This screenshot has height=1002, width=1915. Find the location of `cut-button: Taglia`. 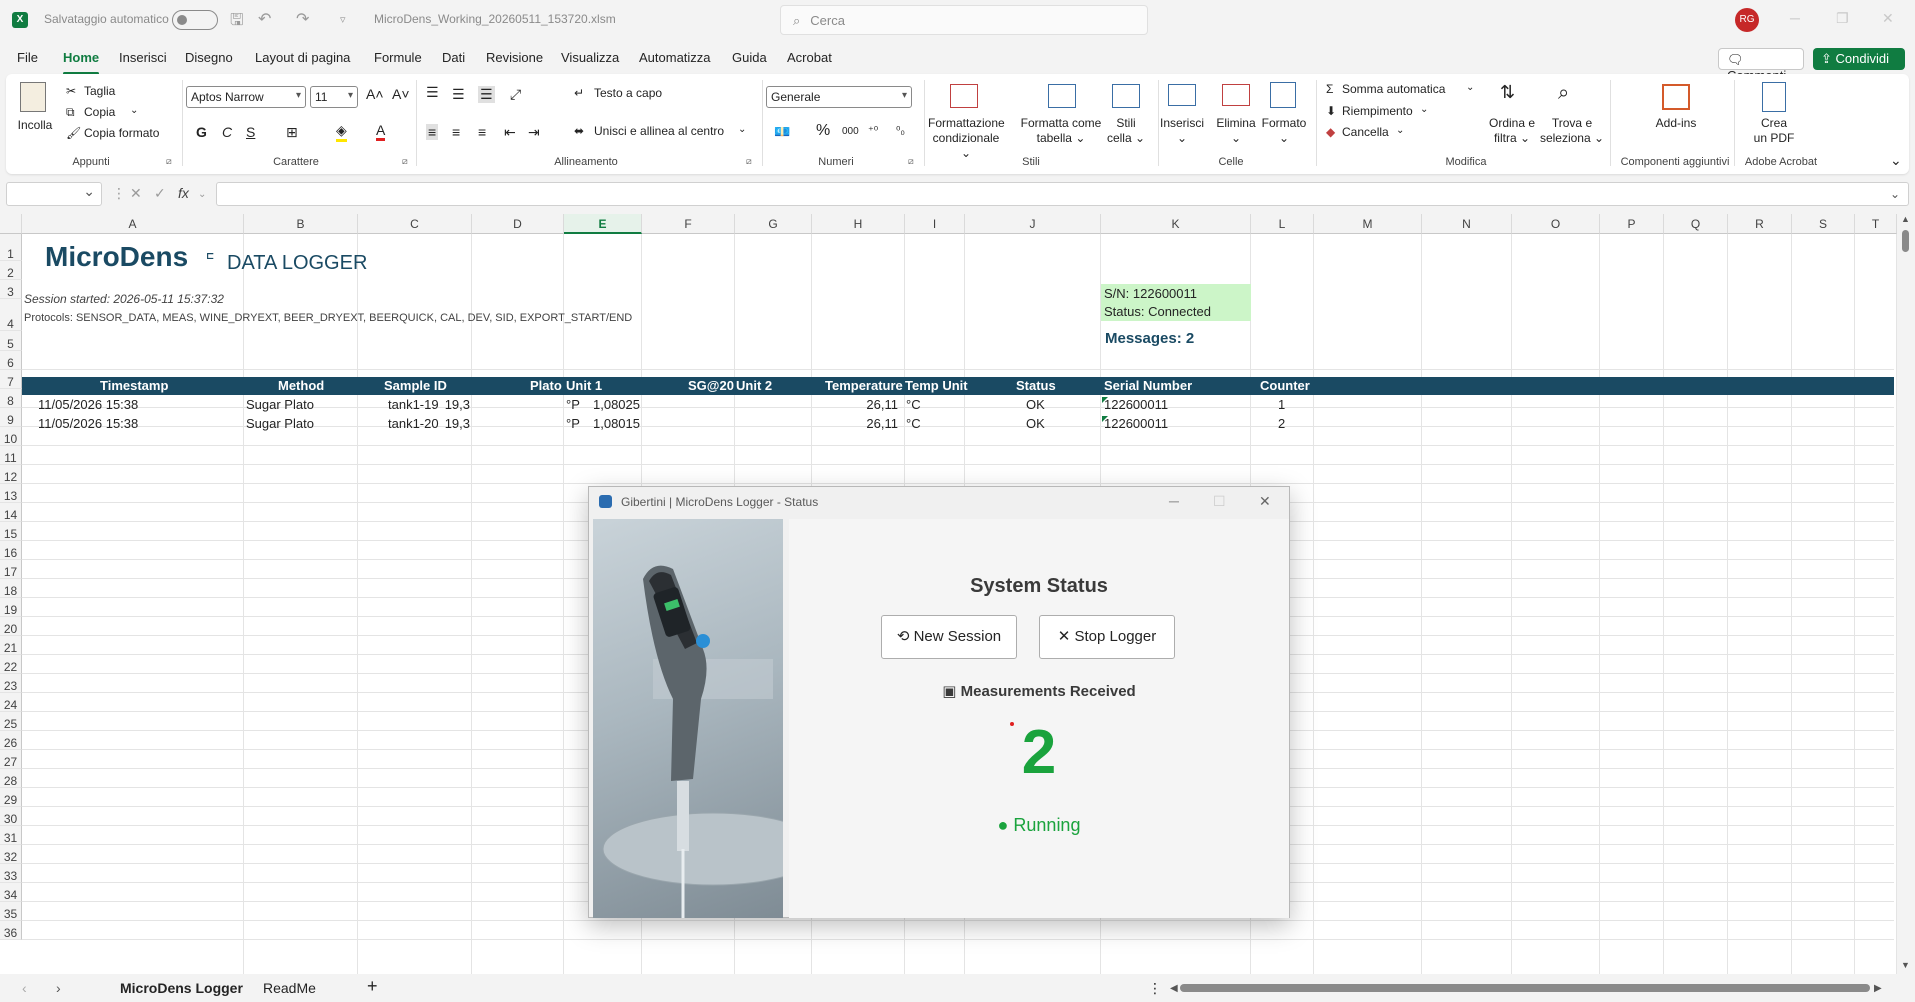

cut-button: Taglia is located at coordinates (99, 91).